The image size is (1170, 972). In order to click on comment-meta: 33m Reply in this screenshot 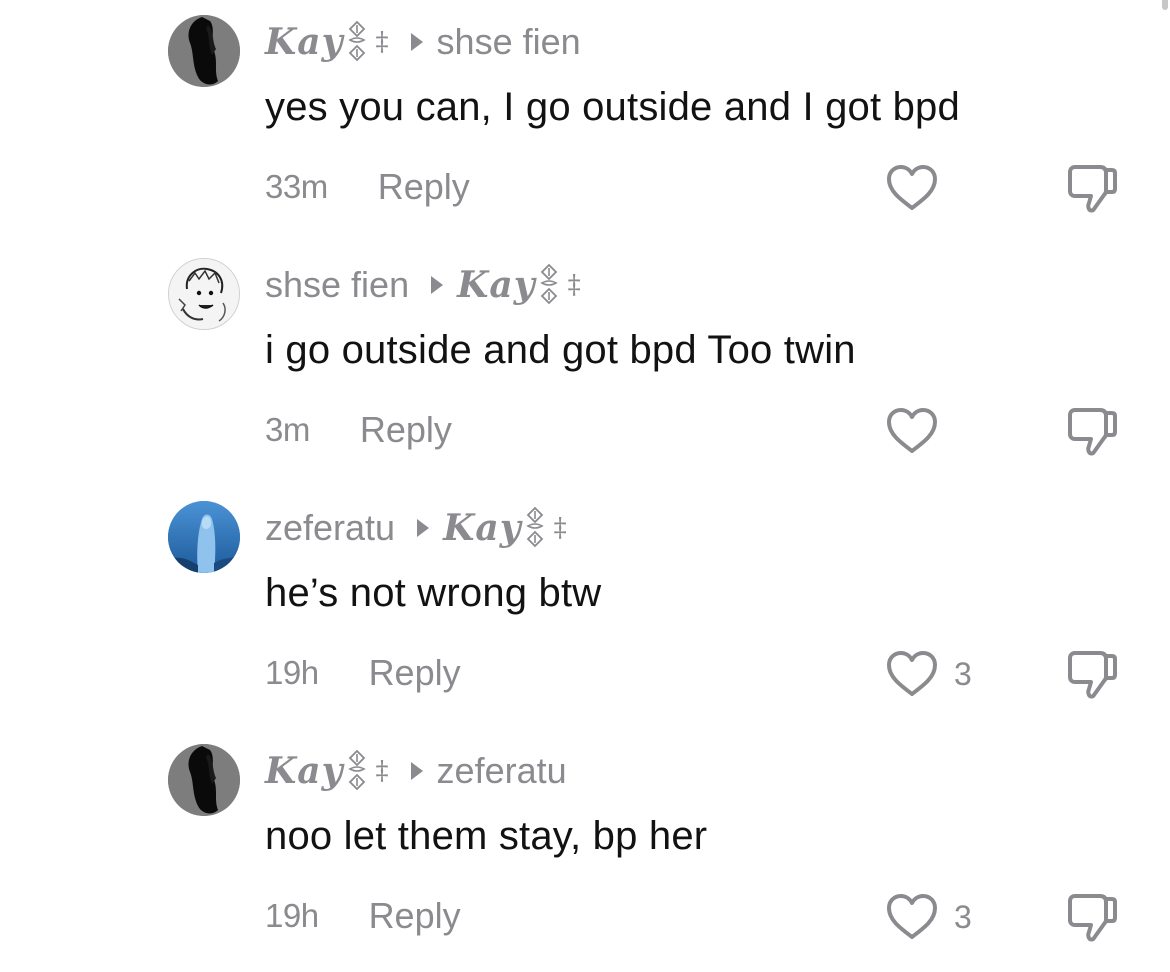, I will do `click(367, 187)`.